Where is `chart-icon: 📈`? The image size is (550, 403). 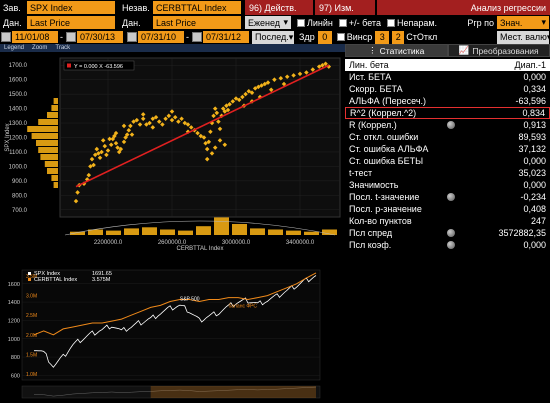 chart-icon: 📈 is located at coordinates (464, 50).